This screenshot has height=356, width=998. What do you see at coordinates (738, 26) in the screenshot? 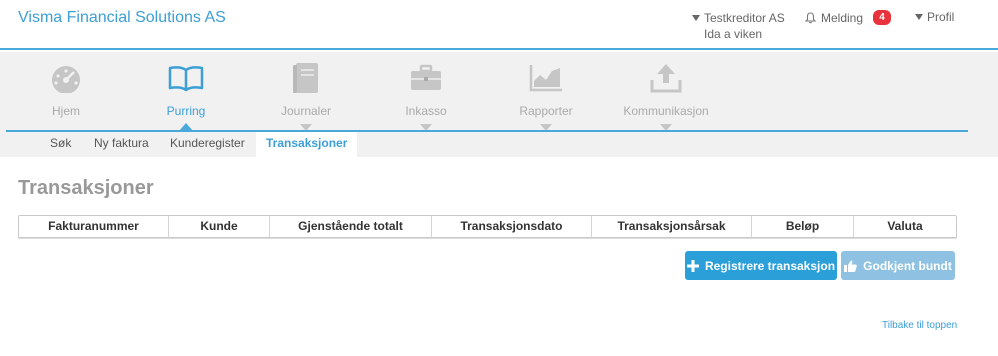
I see `creditor-menu: Testkreditor AS Ida a viken` at bounding box center [738, 26].